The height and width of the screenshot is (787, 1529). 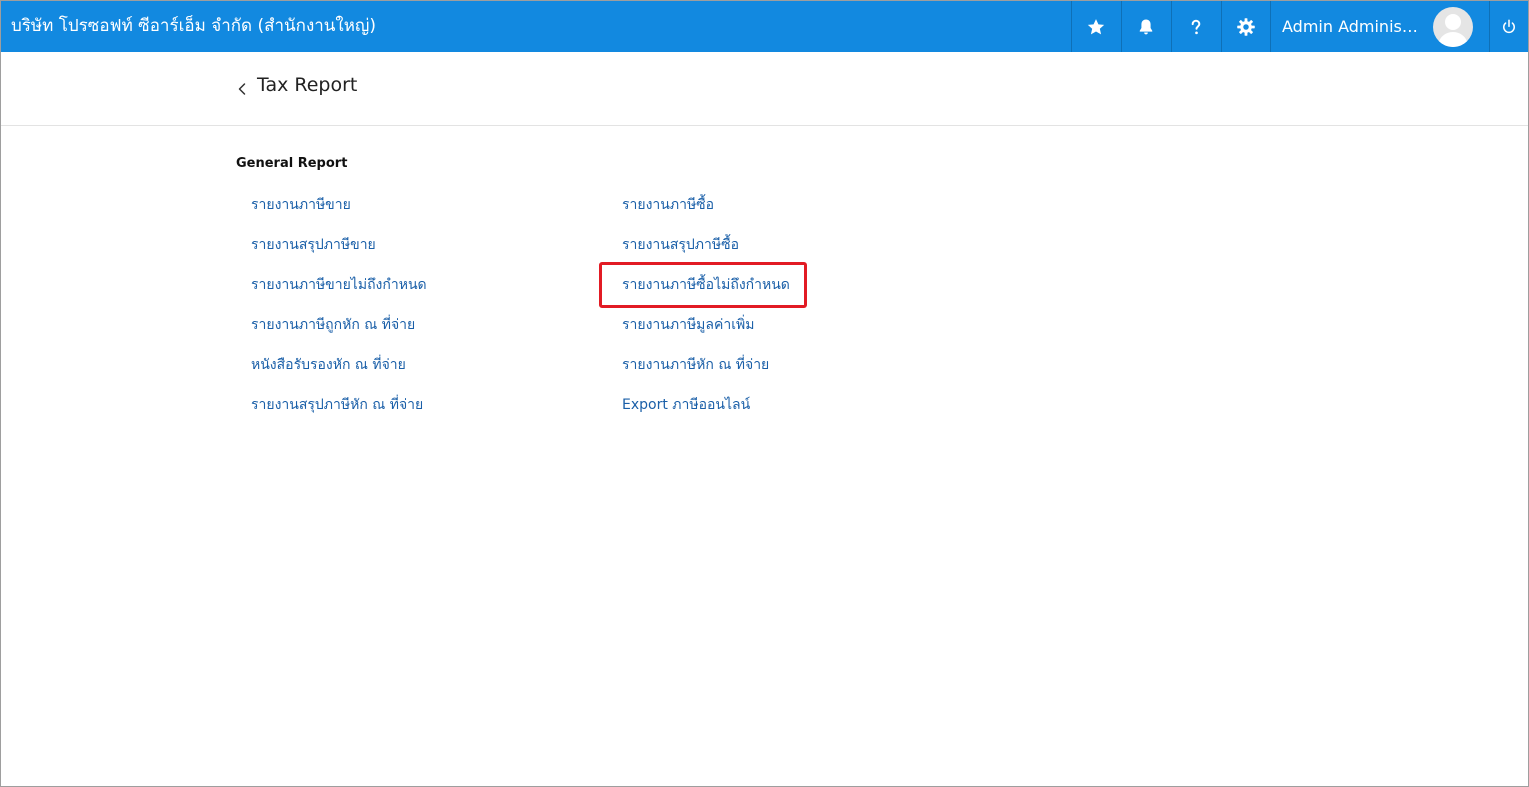 I want to click on settings-button, so click(x=1245, y=26).